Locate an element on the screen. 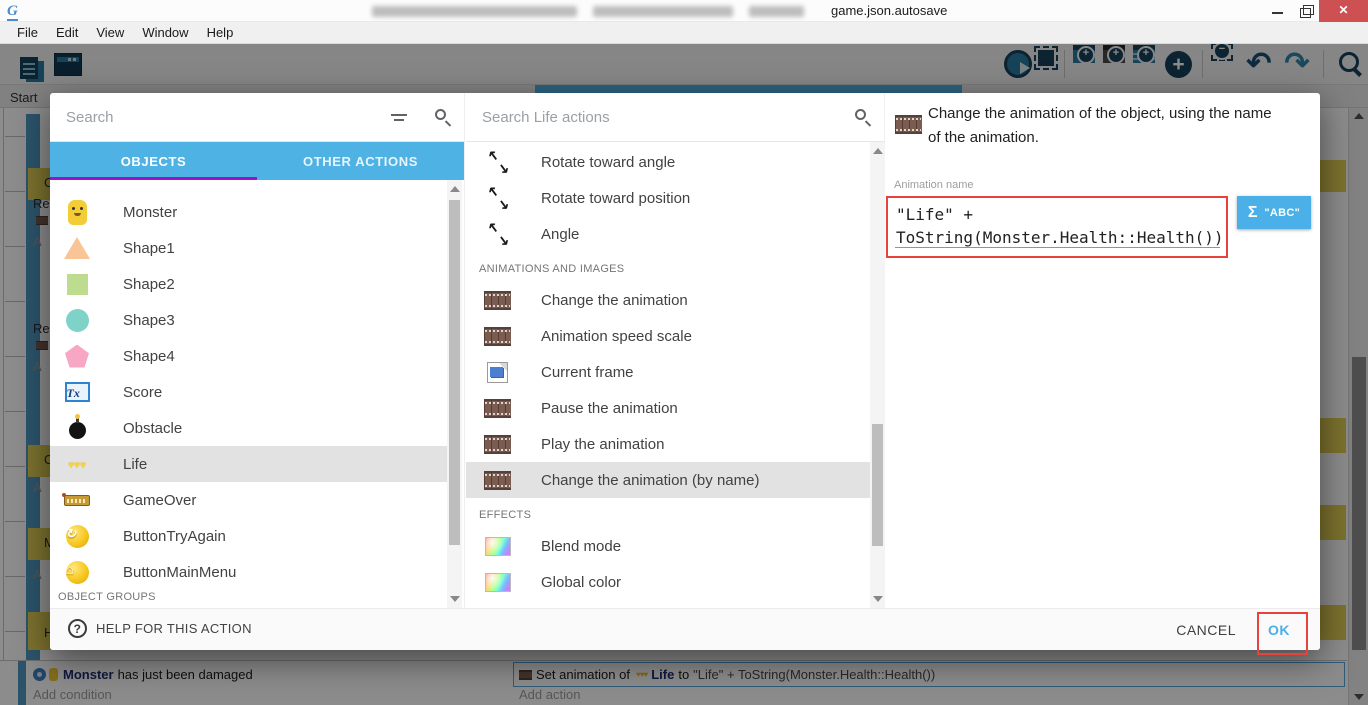 The height and width of the screenshot is (705, 1368). object-list-item: Shape3 is located at coordinates (248, 320).